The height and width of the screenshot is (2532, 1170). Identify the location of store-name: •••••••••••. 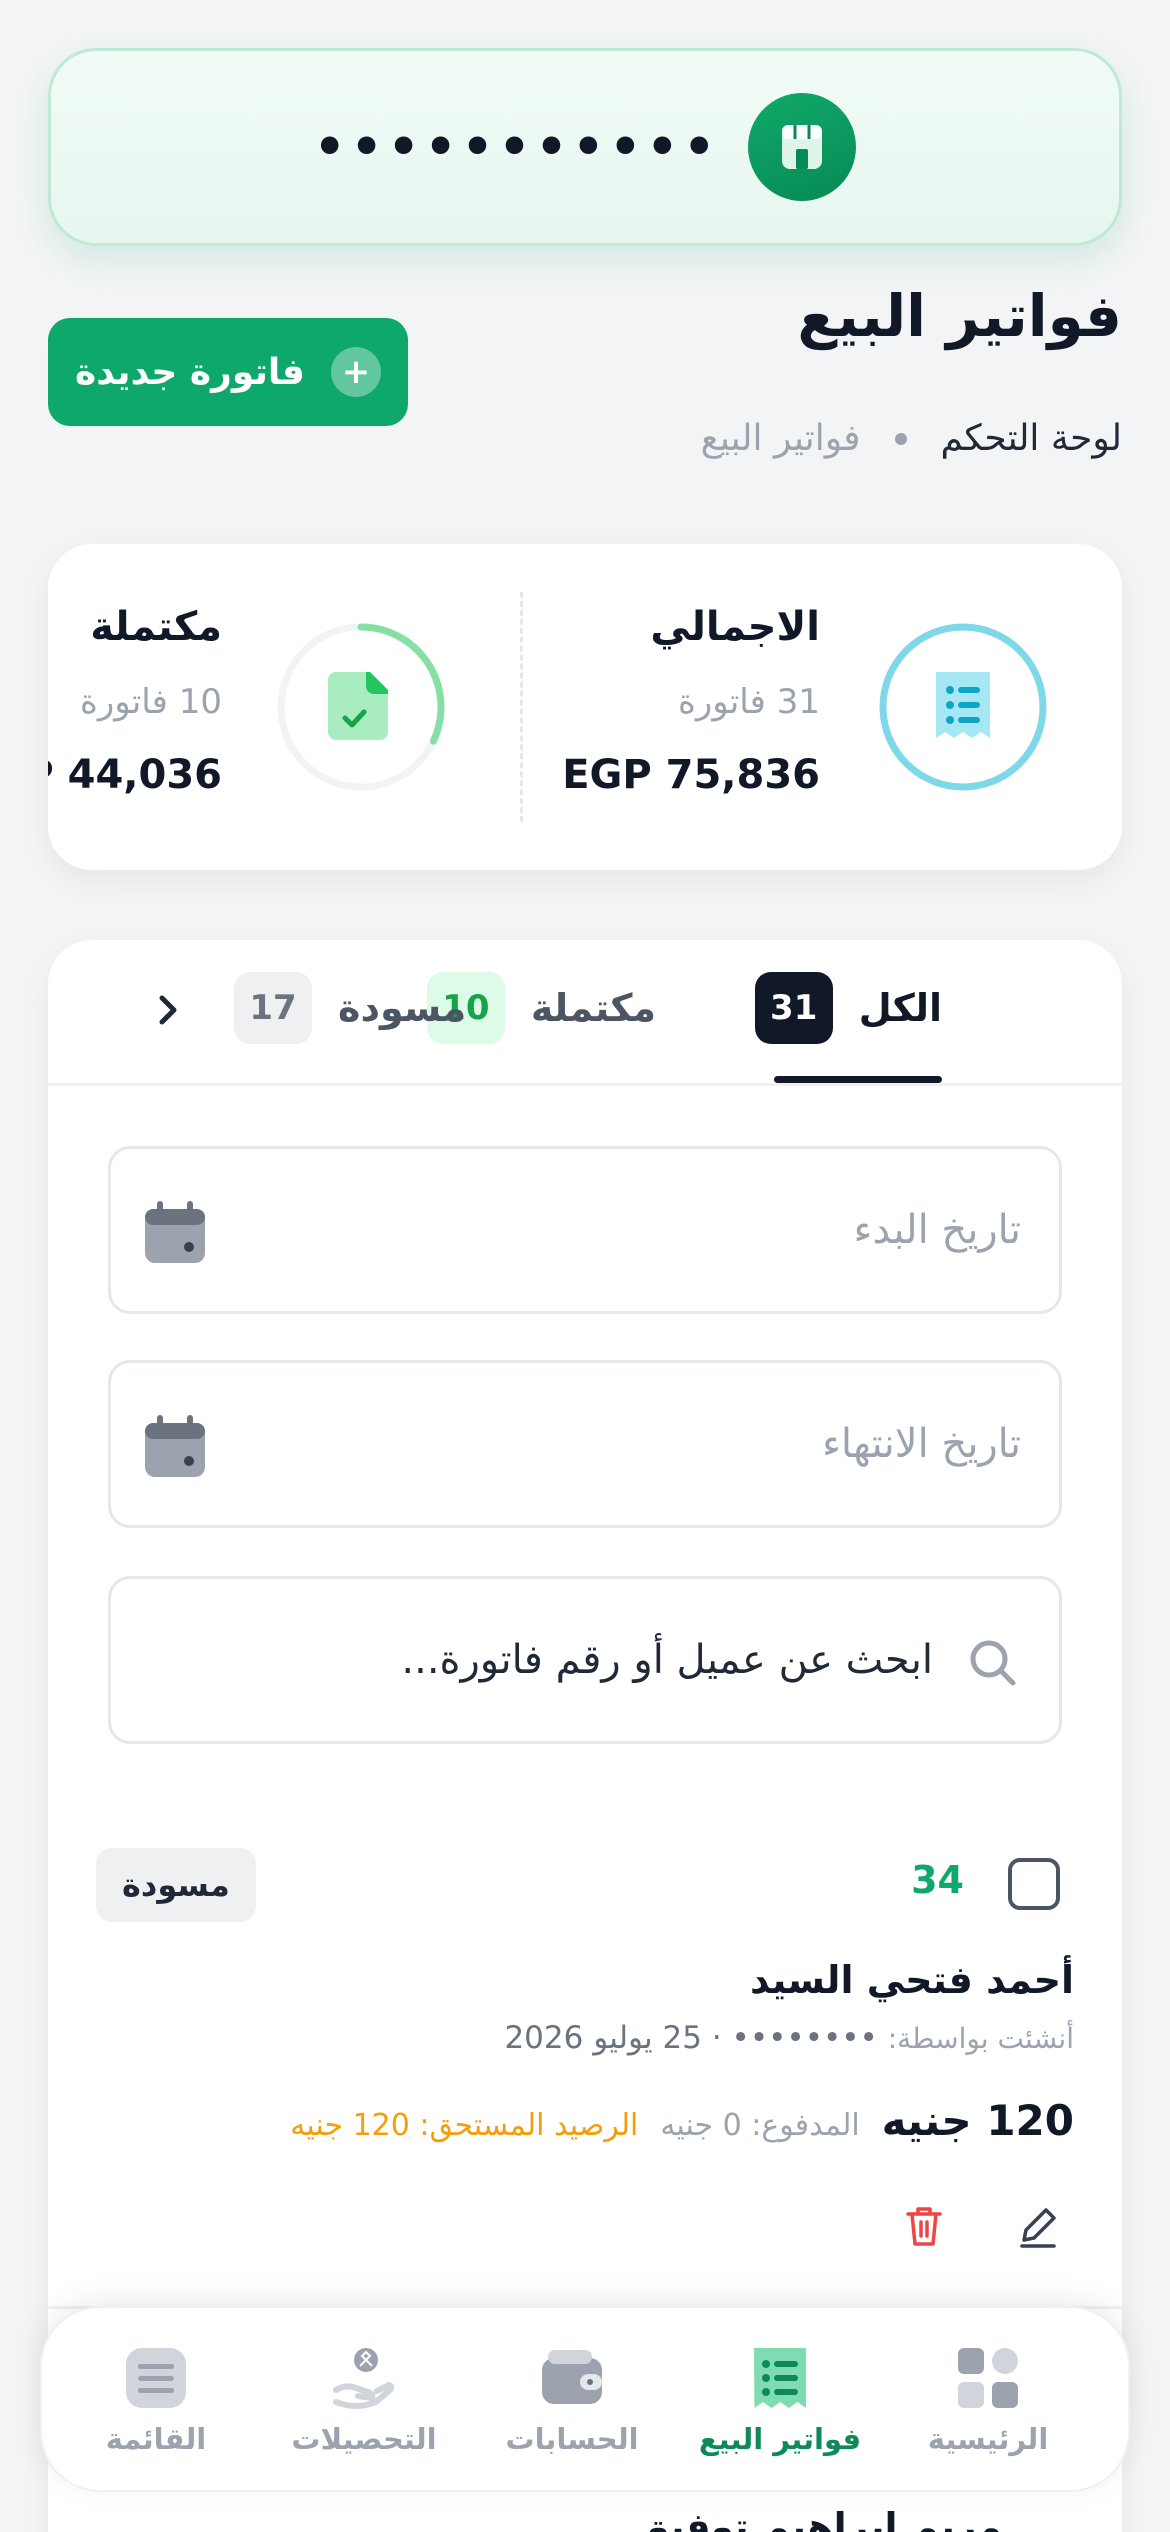
(517, 147).